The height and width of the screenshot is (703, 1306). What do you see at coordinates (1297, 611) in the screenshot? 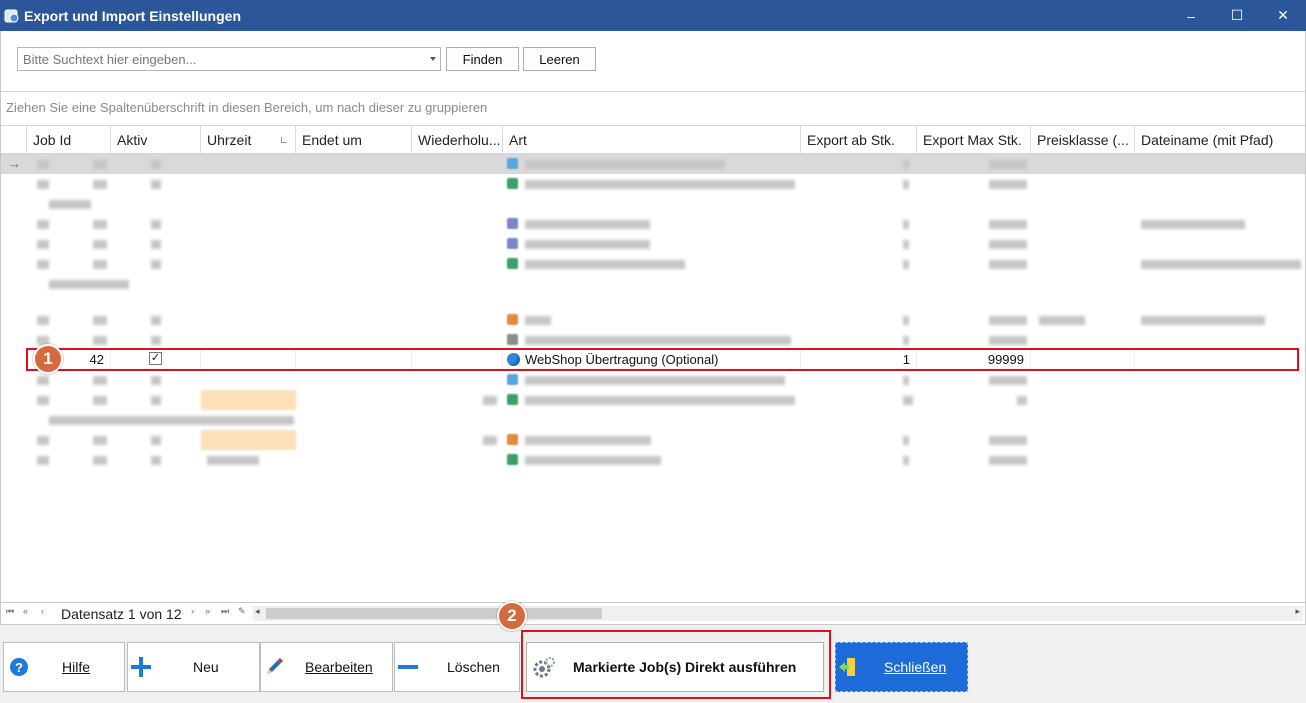
I see `scroll-right-icon: ▸` at bounding box center [1297, 611].